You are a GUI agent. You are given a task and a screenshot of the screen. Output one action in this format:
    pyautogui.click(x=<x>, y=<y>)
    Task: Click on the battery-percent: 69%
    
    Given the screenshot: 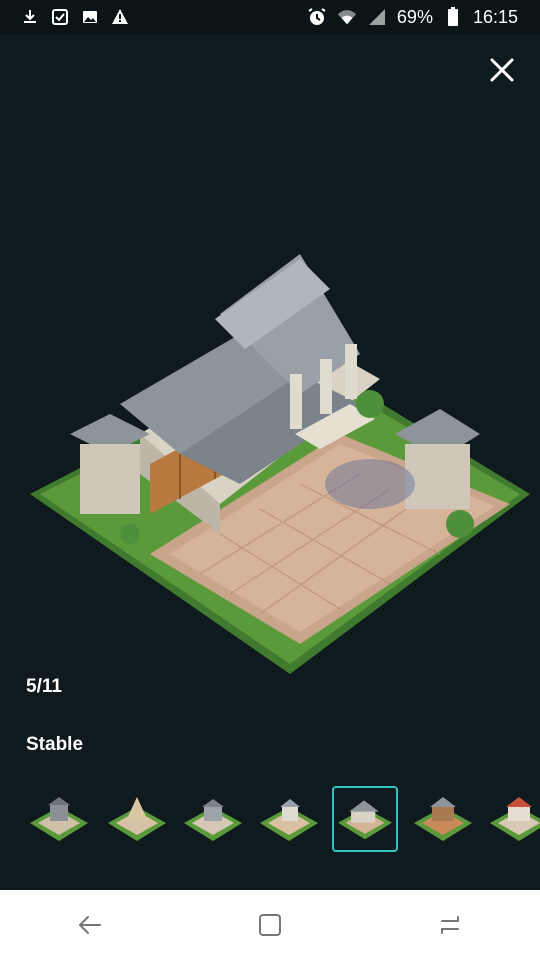 What is the action you would take?
    pyautogui.click(x=414, y=16)
    